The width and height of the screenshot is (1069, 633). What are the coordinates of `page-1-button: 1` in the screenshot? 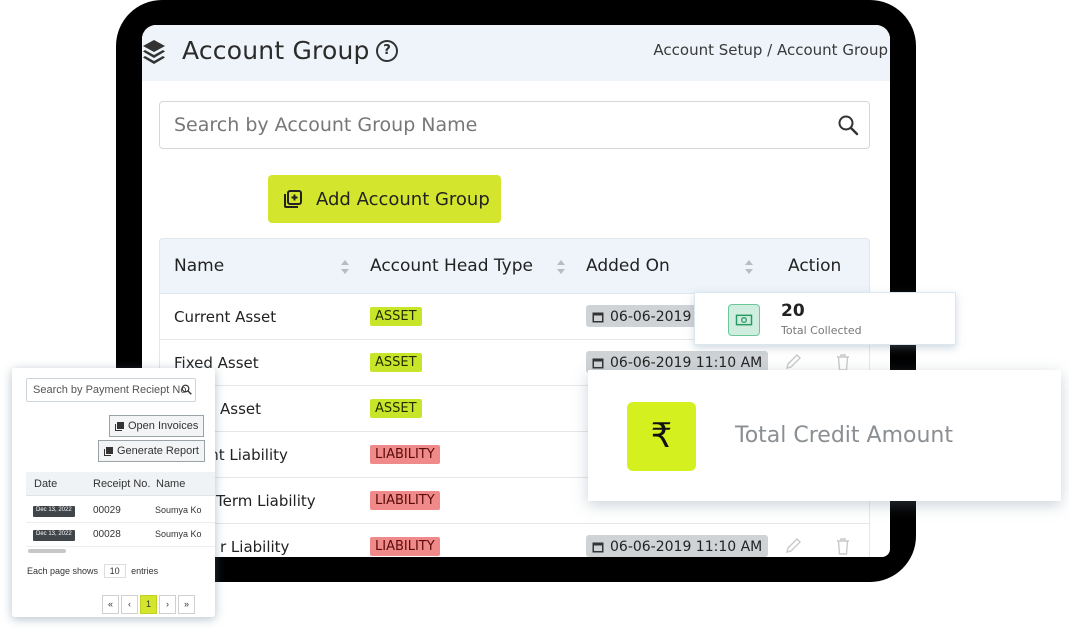 It's located at (148, 604).